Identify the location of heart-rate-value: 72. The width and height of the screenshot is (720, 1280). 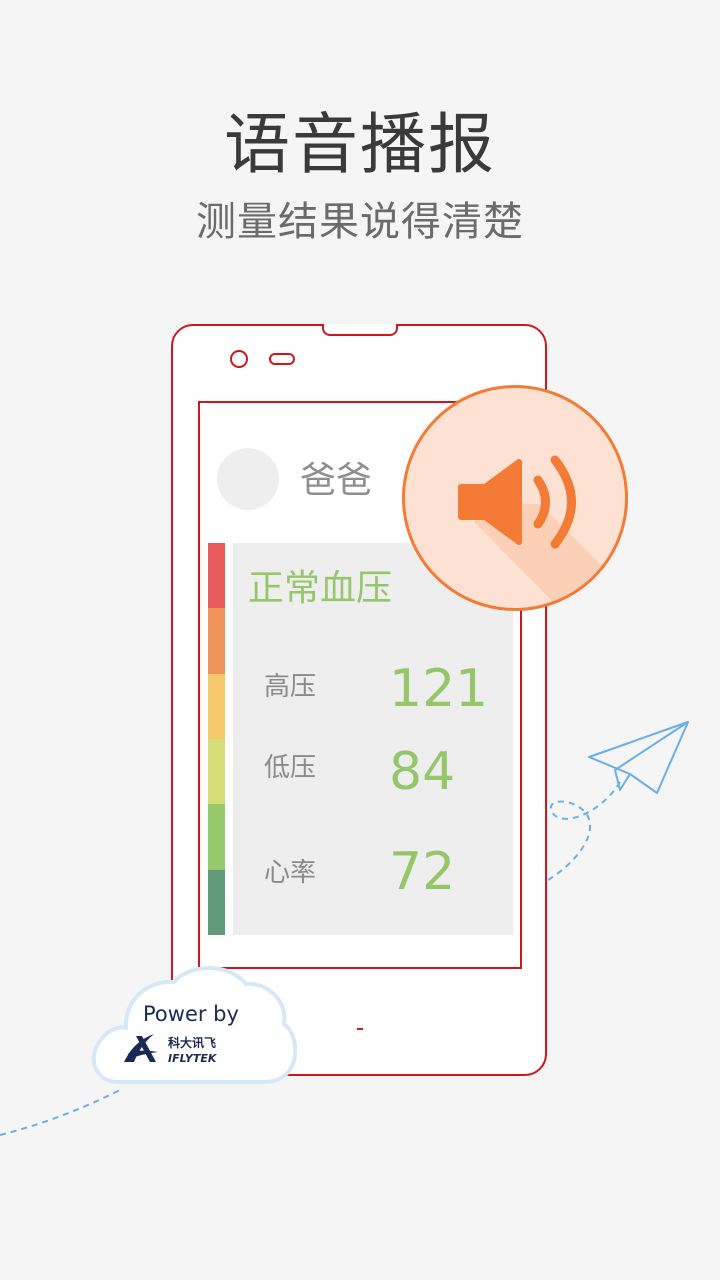
(422, 872).